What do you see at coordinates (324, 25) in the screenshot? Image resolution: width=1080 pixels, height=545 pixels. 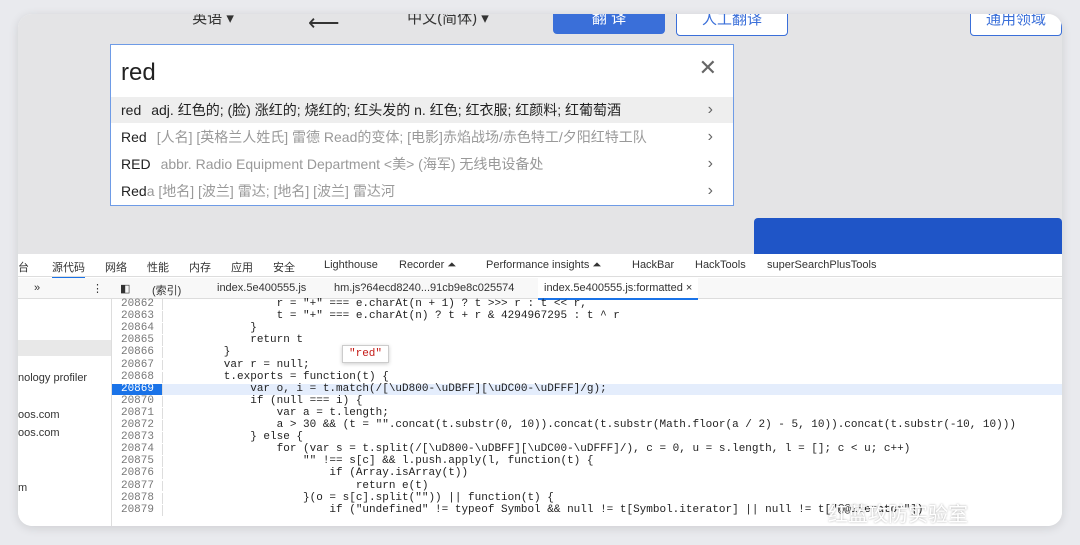 I see `swap-language-icon: ⟵` at bounding box center [324, 25].